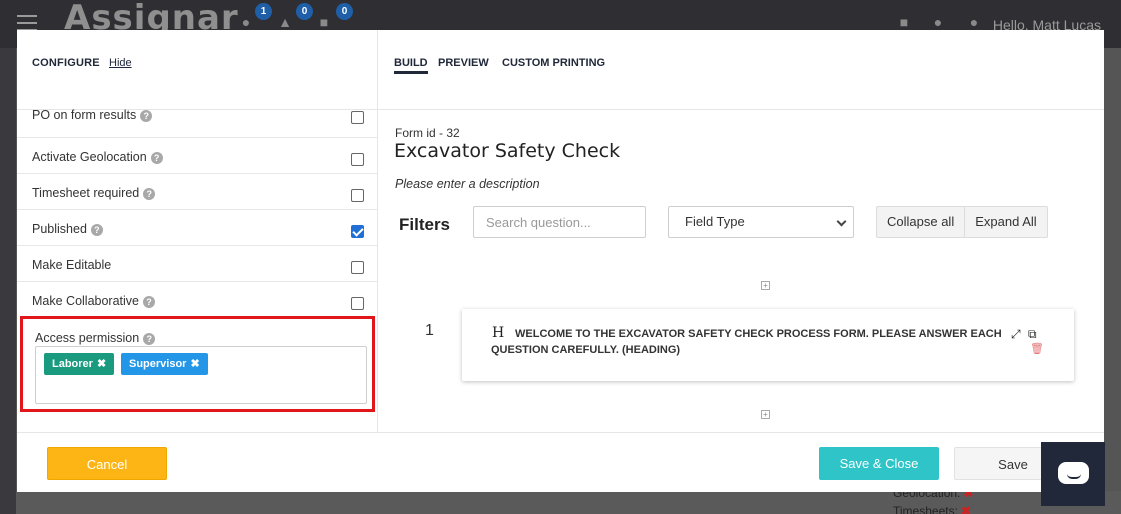  Describe the element at coordinates (425, 224) in the screenshot. I see `filters-label: Filters` at that location.